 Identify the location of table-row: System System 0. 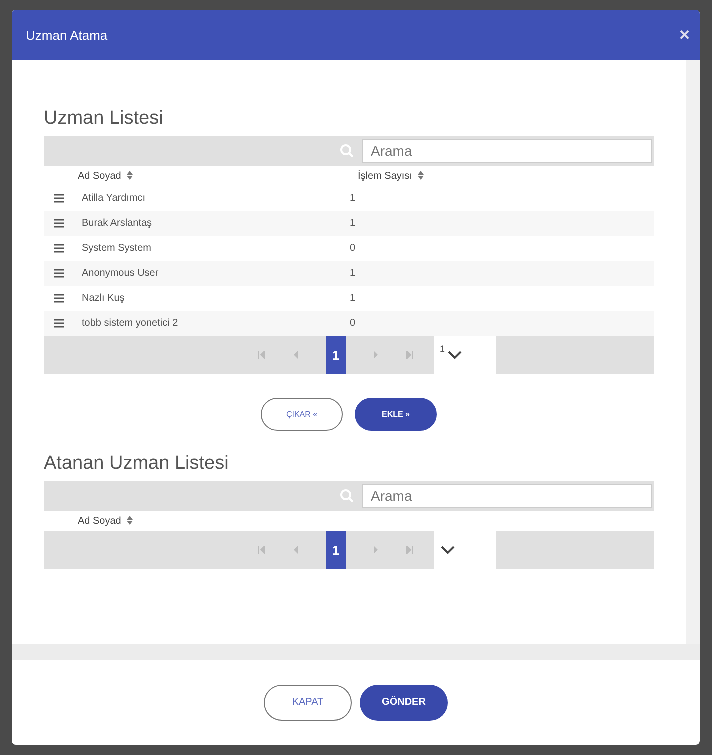
(349, 248).